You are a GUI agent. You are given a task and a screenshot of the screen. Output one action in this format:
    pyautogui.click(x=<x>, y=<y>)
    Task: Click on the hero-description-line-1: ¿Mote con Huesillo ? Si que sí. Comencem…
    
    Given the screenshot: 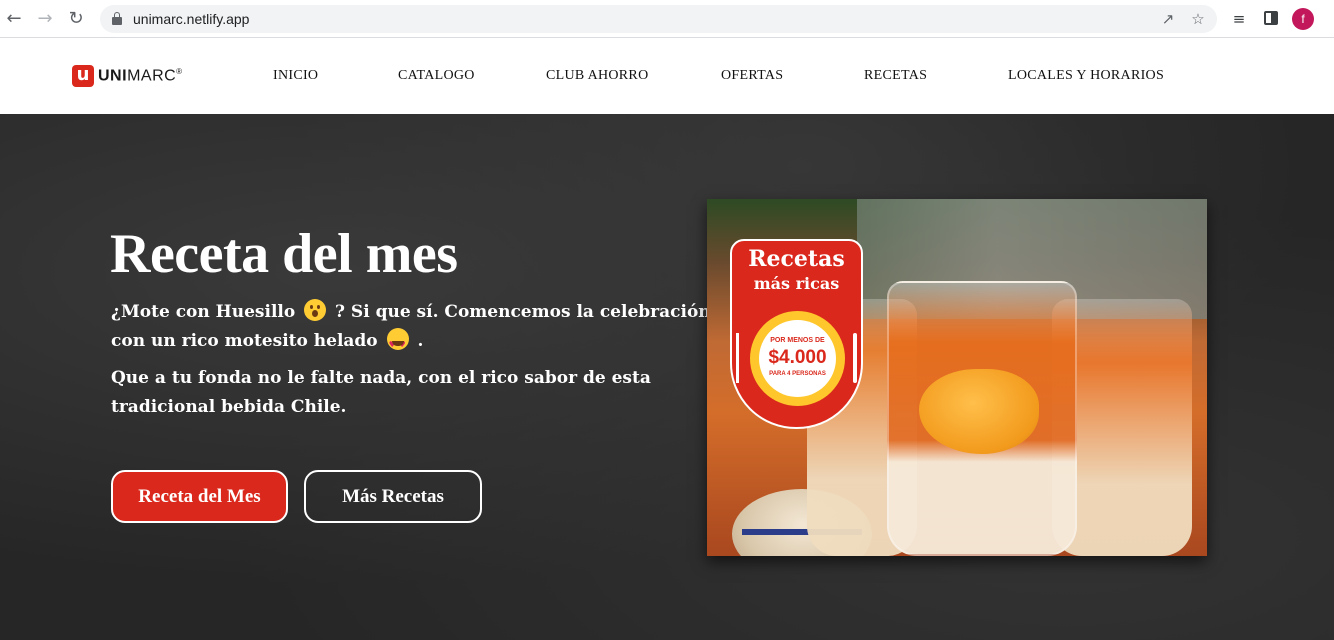 What is the action you would take?
    pyautogui.click(x=411, y=312)
    